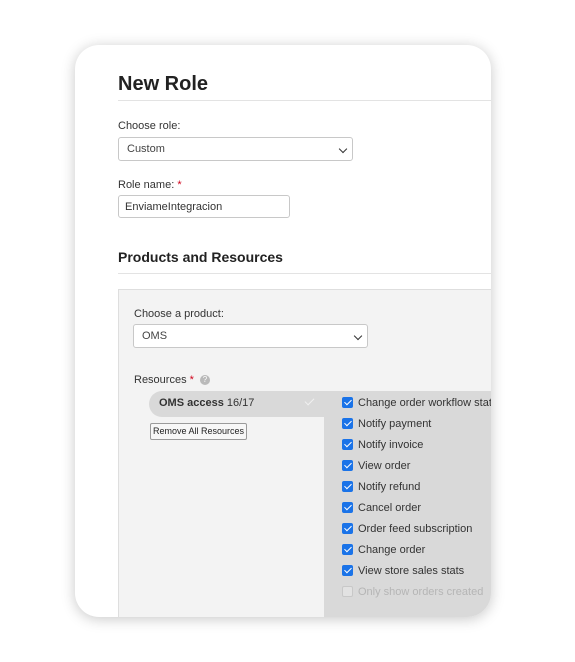 Image resolution: width=575 pixels, height=662 pixels. I want to click on product-item-oms: OMS access 16/17, so click(236, 404).